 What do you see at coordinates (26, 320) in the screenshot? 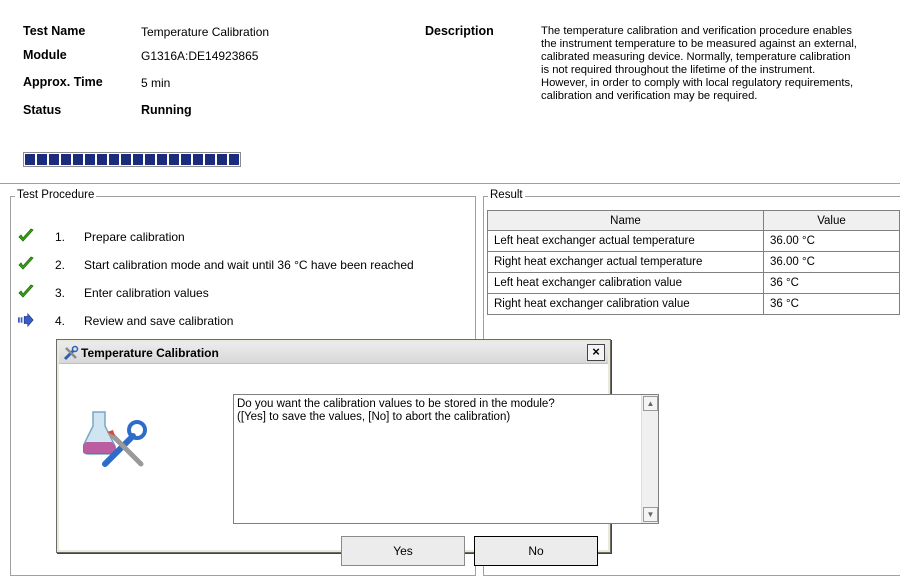
I see `current-step-arrow-icon` at bounding box center [26, 320].